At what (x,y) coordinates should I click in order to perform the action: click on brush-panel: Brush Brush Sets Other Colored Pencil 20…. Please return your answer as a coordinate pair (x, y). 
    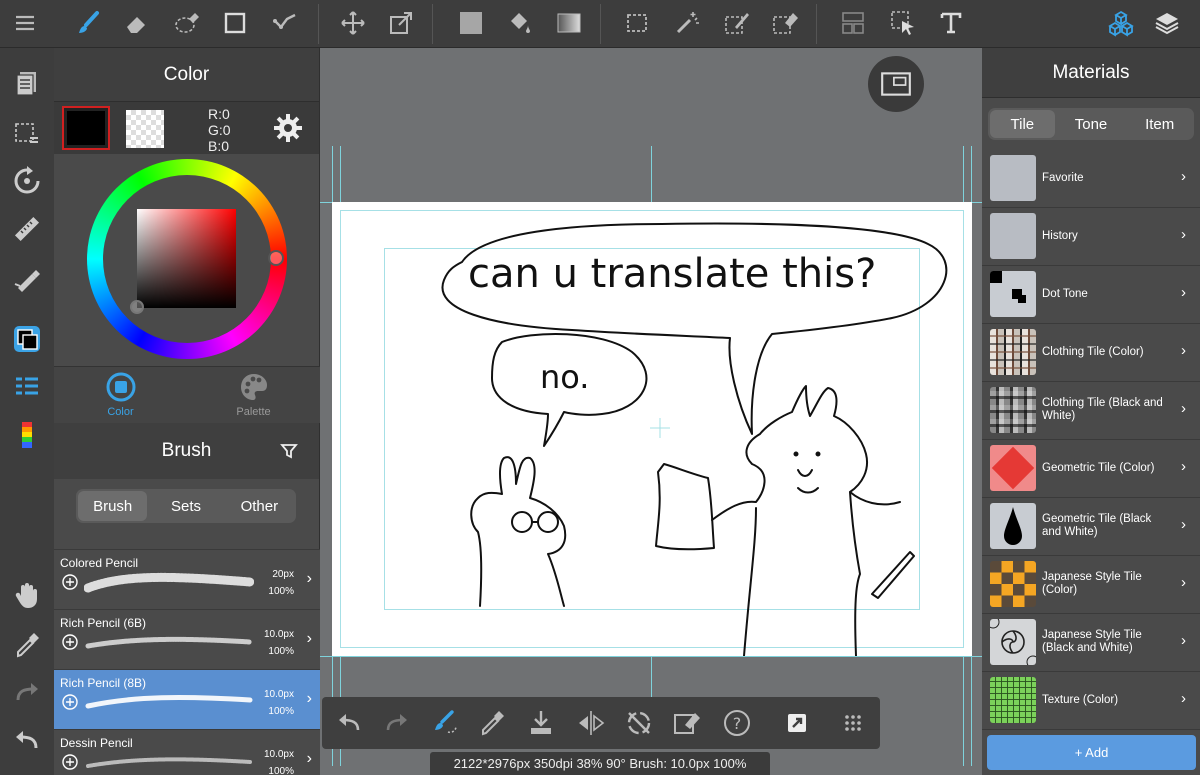
    Looking at the image, I should click on (187, 599).